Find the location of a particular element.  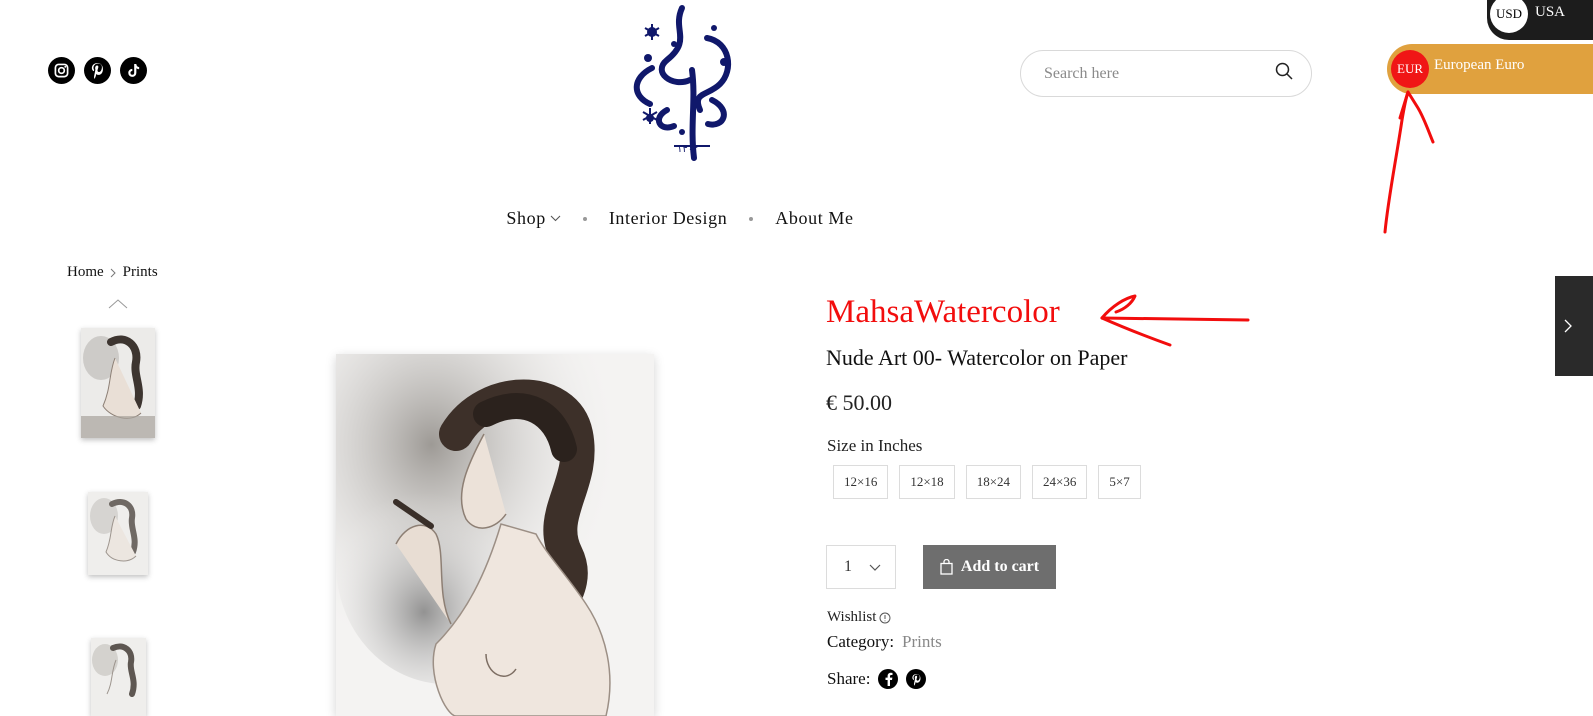

wishlist-label: Wishlist is located at coordinates (852, 617).